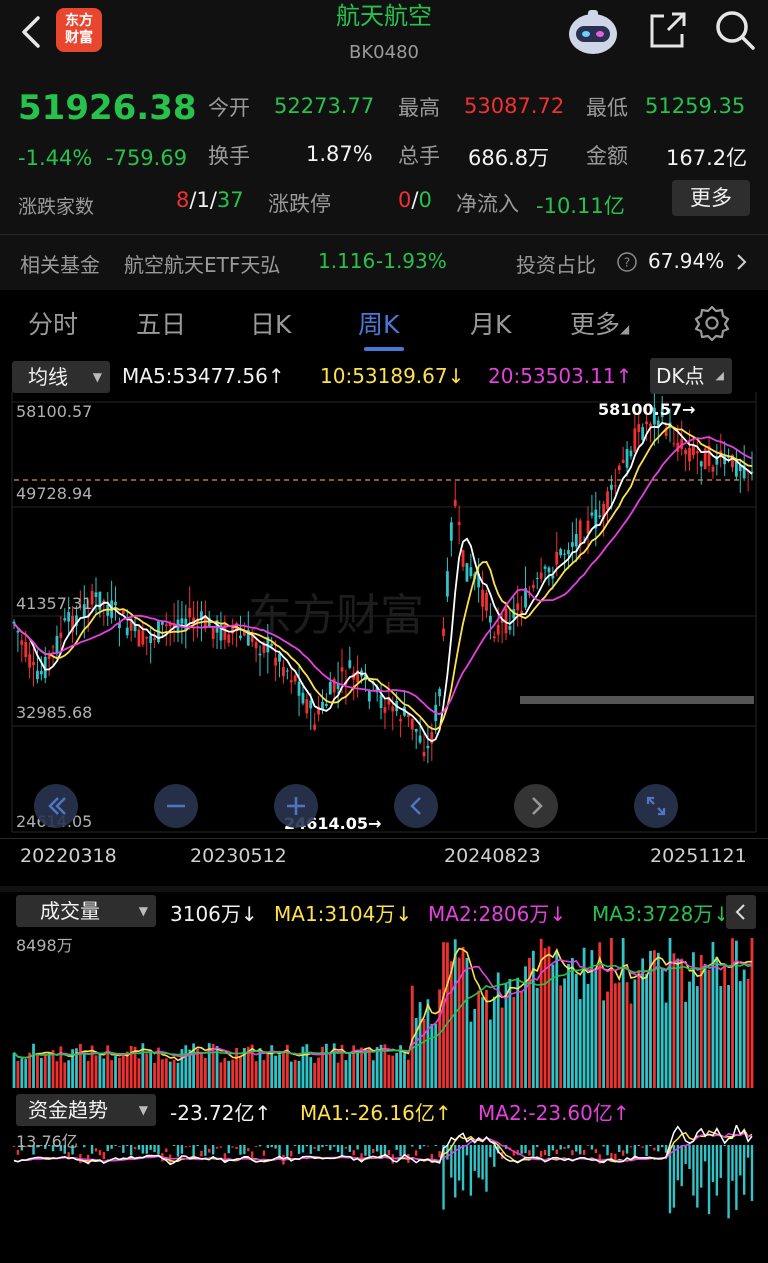  What do you see at coordinates (343, 912) in the screenshot?
I see `volume-ma1: MA1:3104万↓` at bounding box center [343, 912].